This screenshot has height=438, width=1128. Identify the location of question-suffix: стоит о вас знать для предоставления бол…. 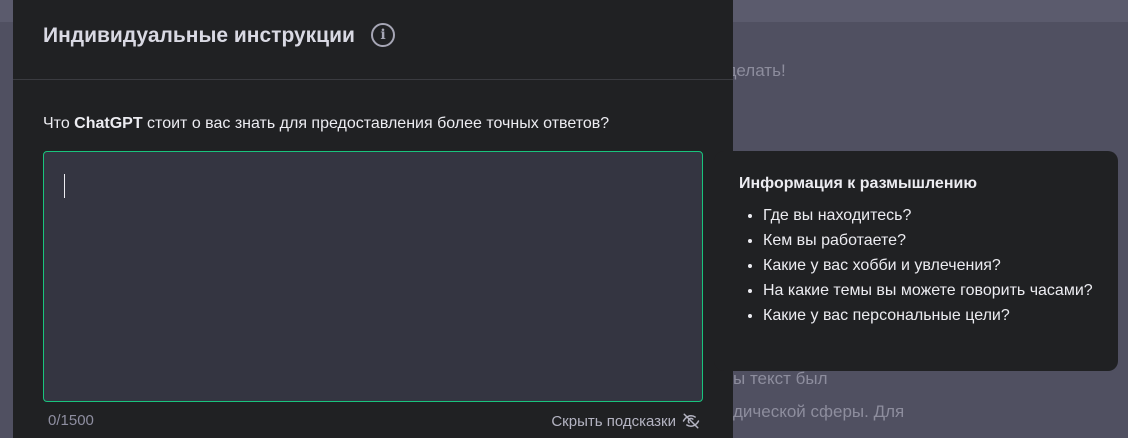
(376, 123).